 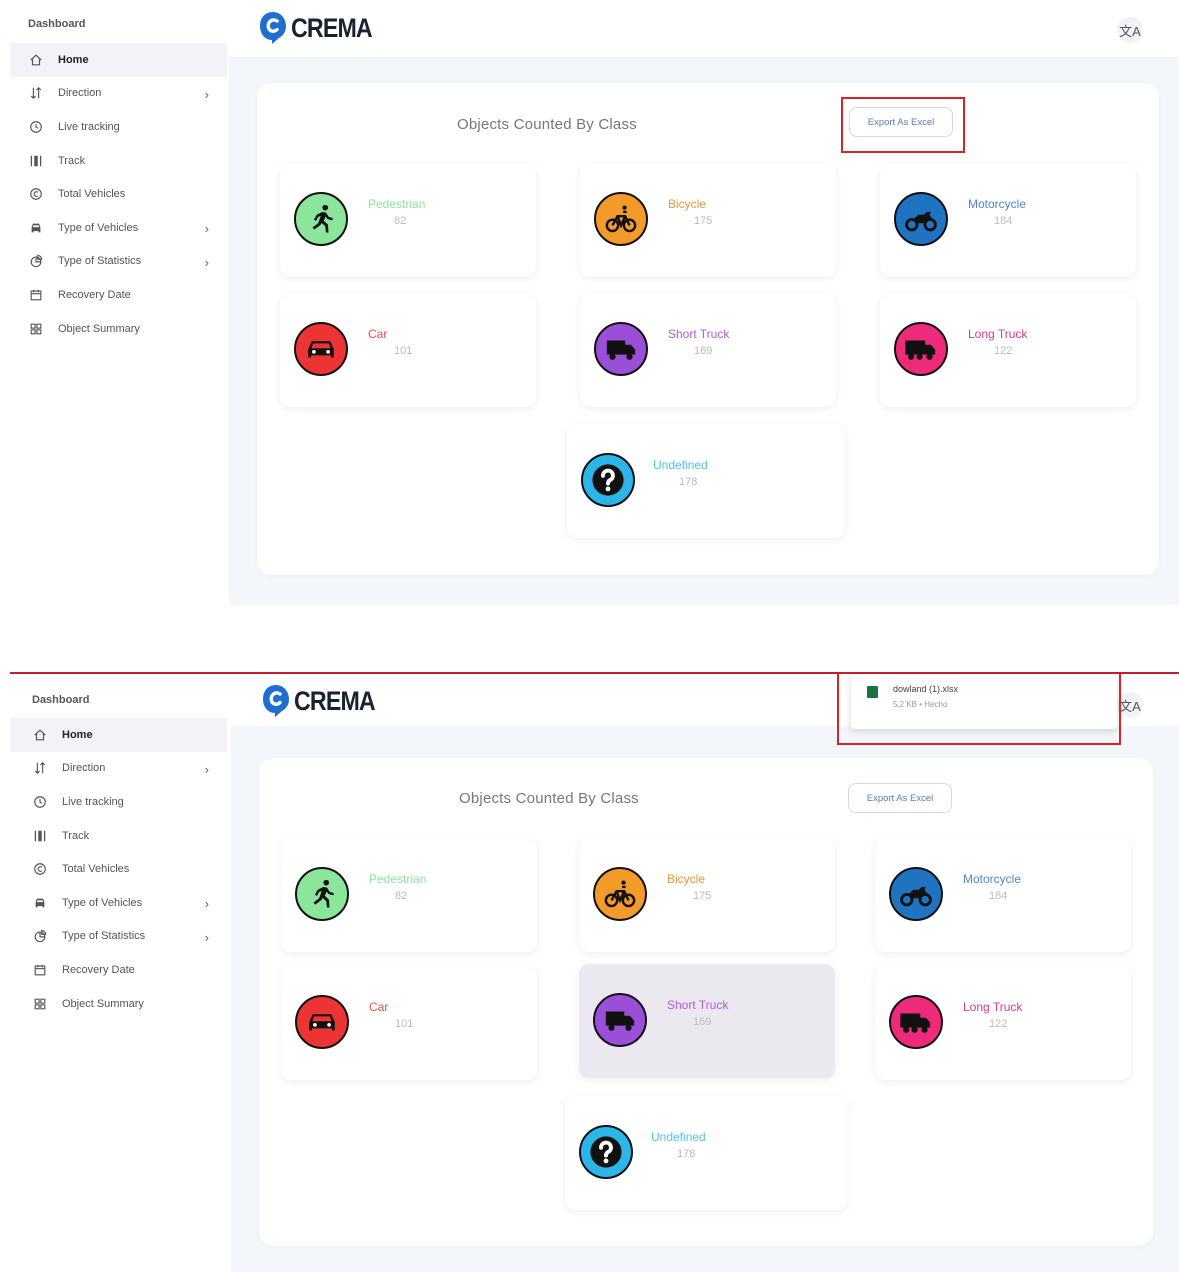 What do you see at coordinates (903, 125) in the screenshot?
I see `highlight-box` at bounding box center [903, 125].